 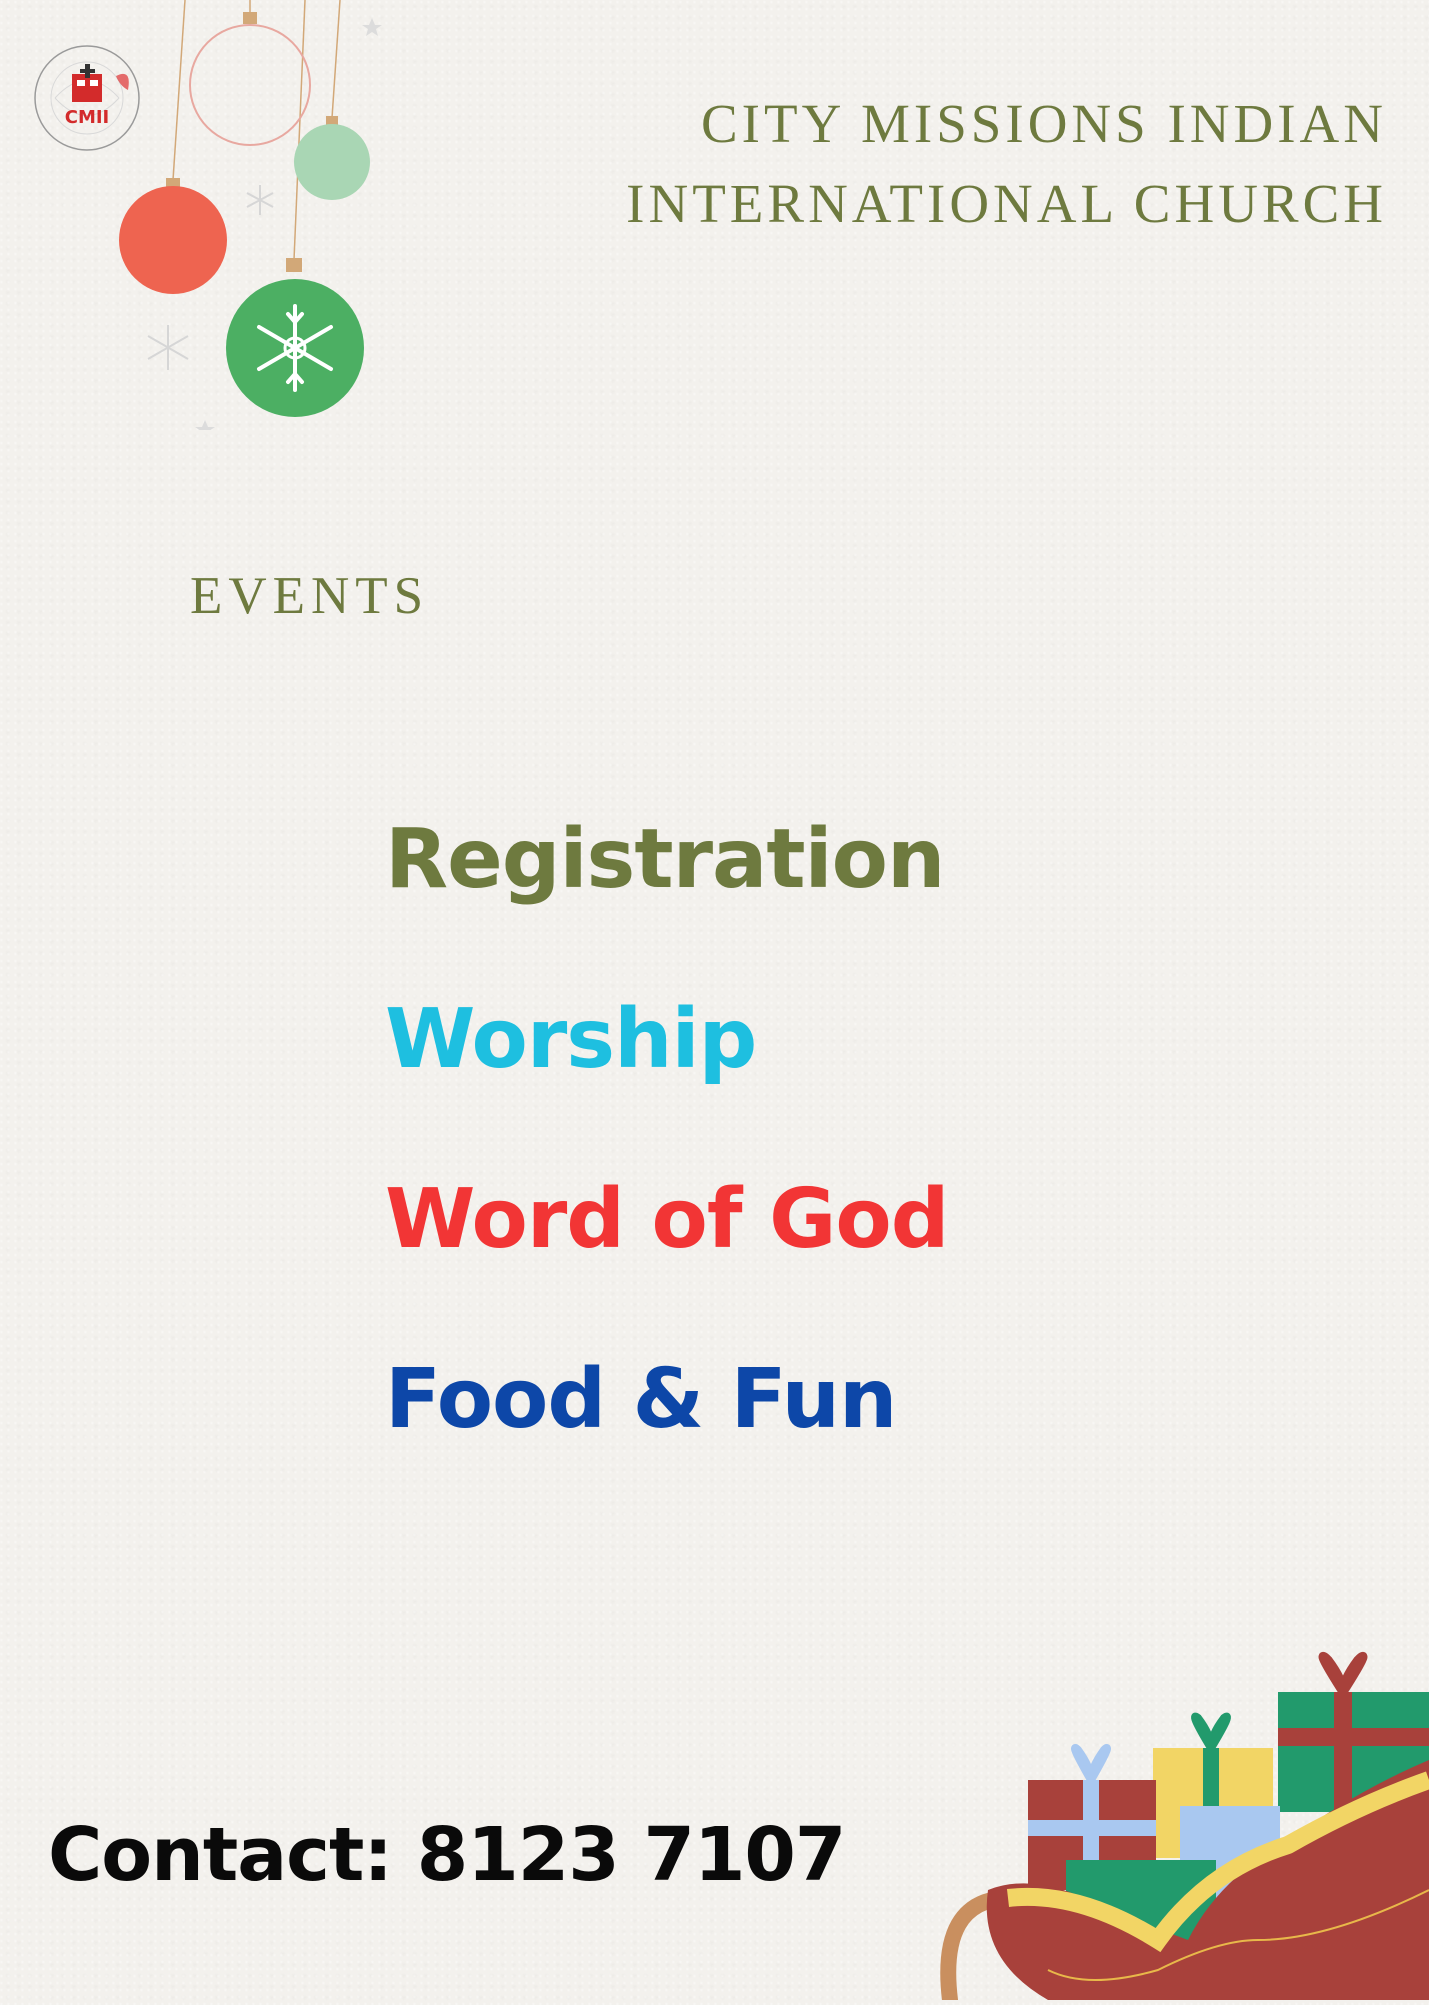 I want to click on church-name-line2: INTERNATIONAL CHURCH, so click(x=1006, y=203).